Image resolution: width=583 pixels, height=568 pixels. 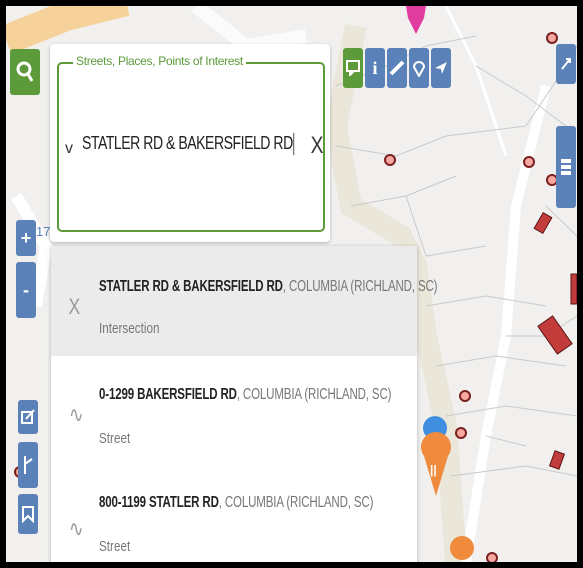 I want to click on comment-button, so click(x=353, y=68).